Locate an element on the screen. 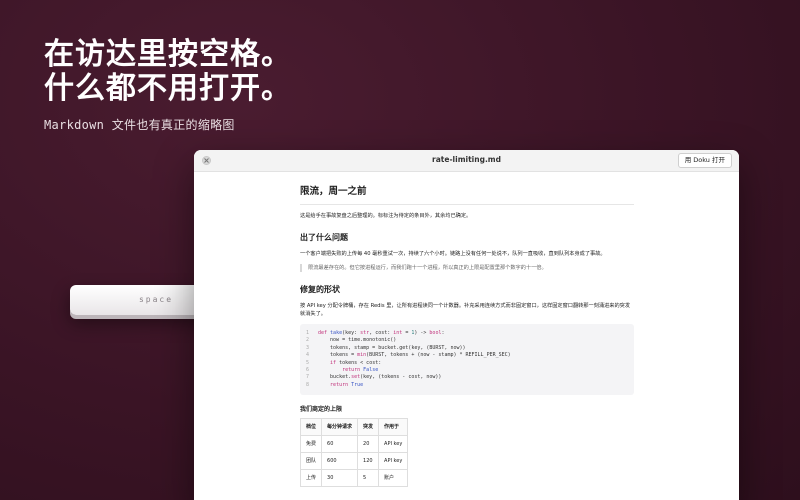 This screenshot has height=500, width=800. table-header-row: 档位 每分钟请求 突发 作用于 is located at coordinates (354, 427).